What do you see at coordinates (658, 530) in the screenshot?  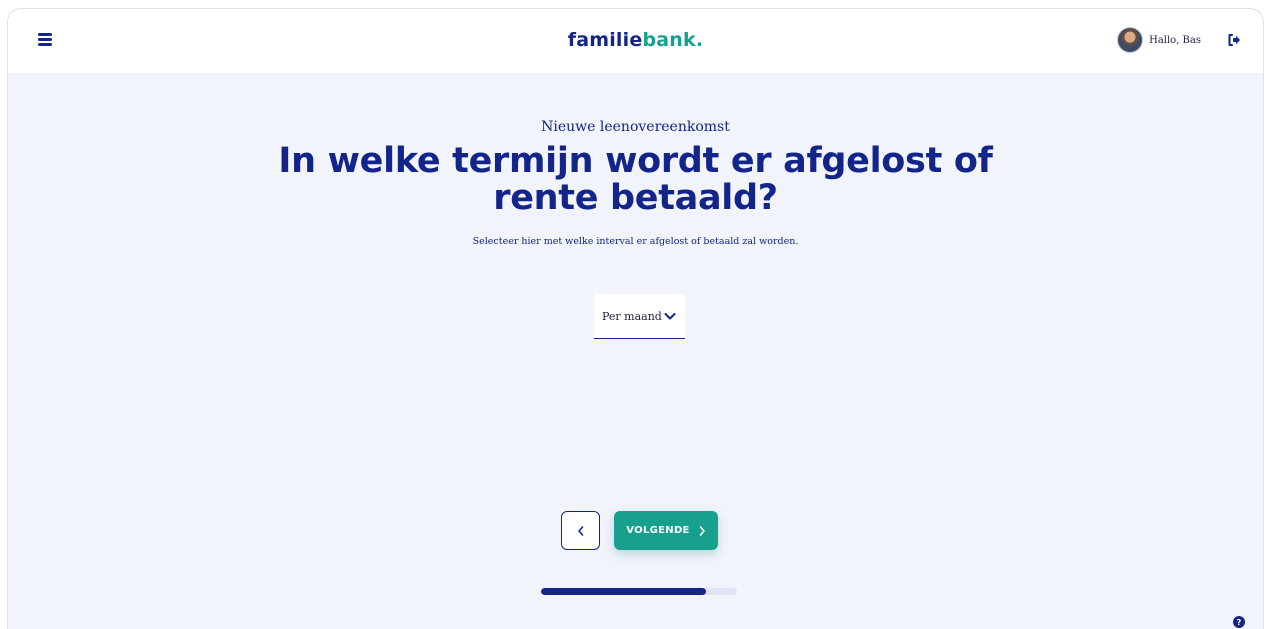 I see `next-button-label: VOLGENDE` at bounding box center [658, 530].